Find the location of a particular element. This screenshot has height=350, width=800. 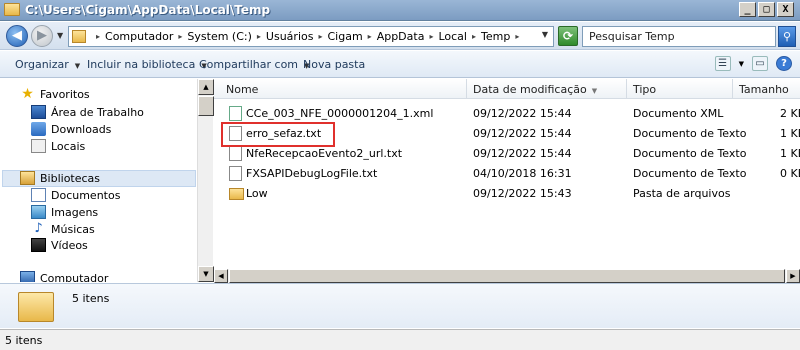

crumb-cigam: Cigam is located at coordinates (344, 36).